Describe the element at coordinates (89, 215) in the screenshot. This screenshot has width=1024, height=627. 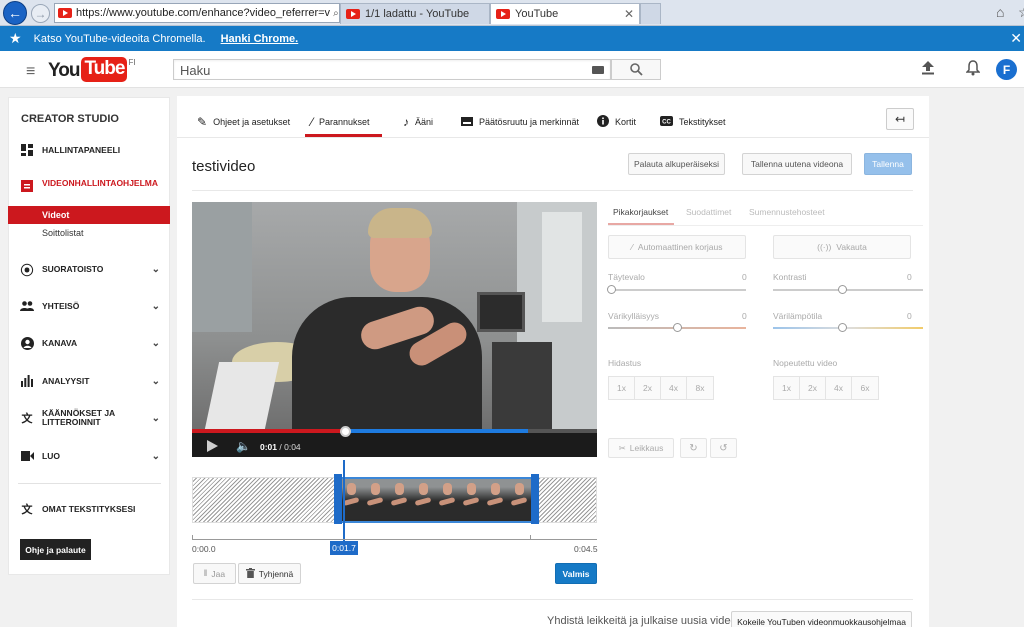
I see `sidebar-subitem-videos: Videot` at that location.